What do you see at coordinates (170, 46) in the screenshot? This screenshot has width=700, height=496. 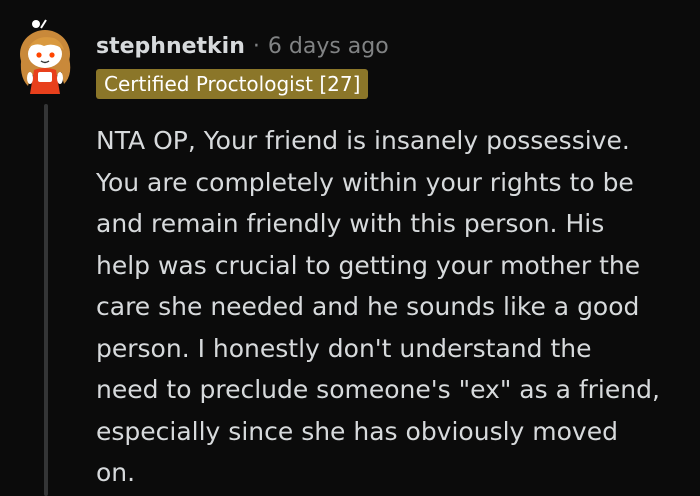 I see `username-link: stephnetkin` at bounding box center [170, 46].